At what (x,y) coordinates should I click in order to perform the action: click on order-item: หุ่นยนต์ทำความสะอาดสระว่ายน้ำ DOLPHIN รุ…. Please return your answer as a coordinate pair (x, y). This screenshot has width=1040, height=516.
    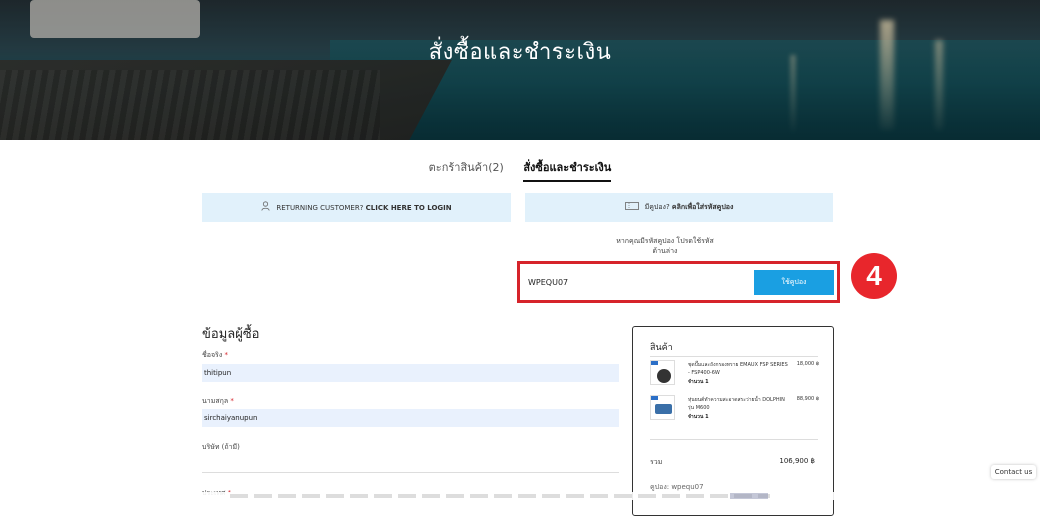
    Looking at the image, I should click on (735, 411).